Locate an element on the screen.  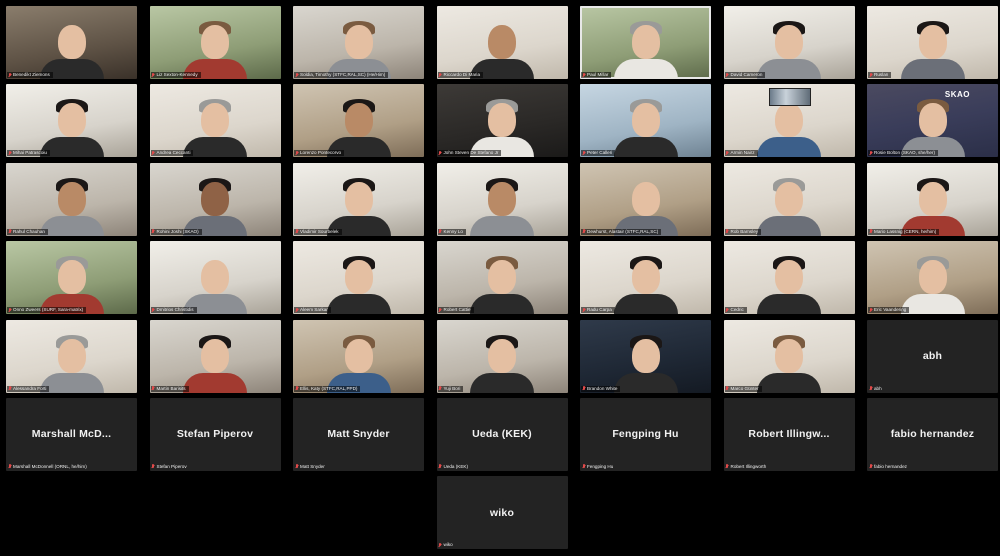
participant-tile: Armin Nairz is located at coordinates (789, 121).